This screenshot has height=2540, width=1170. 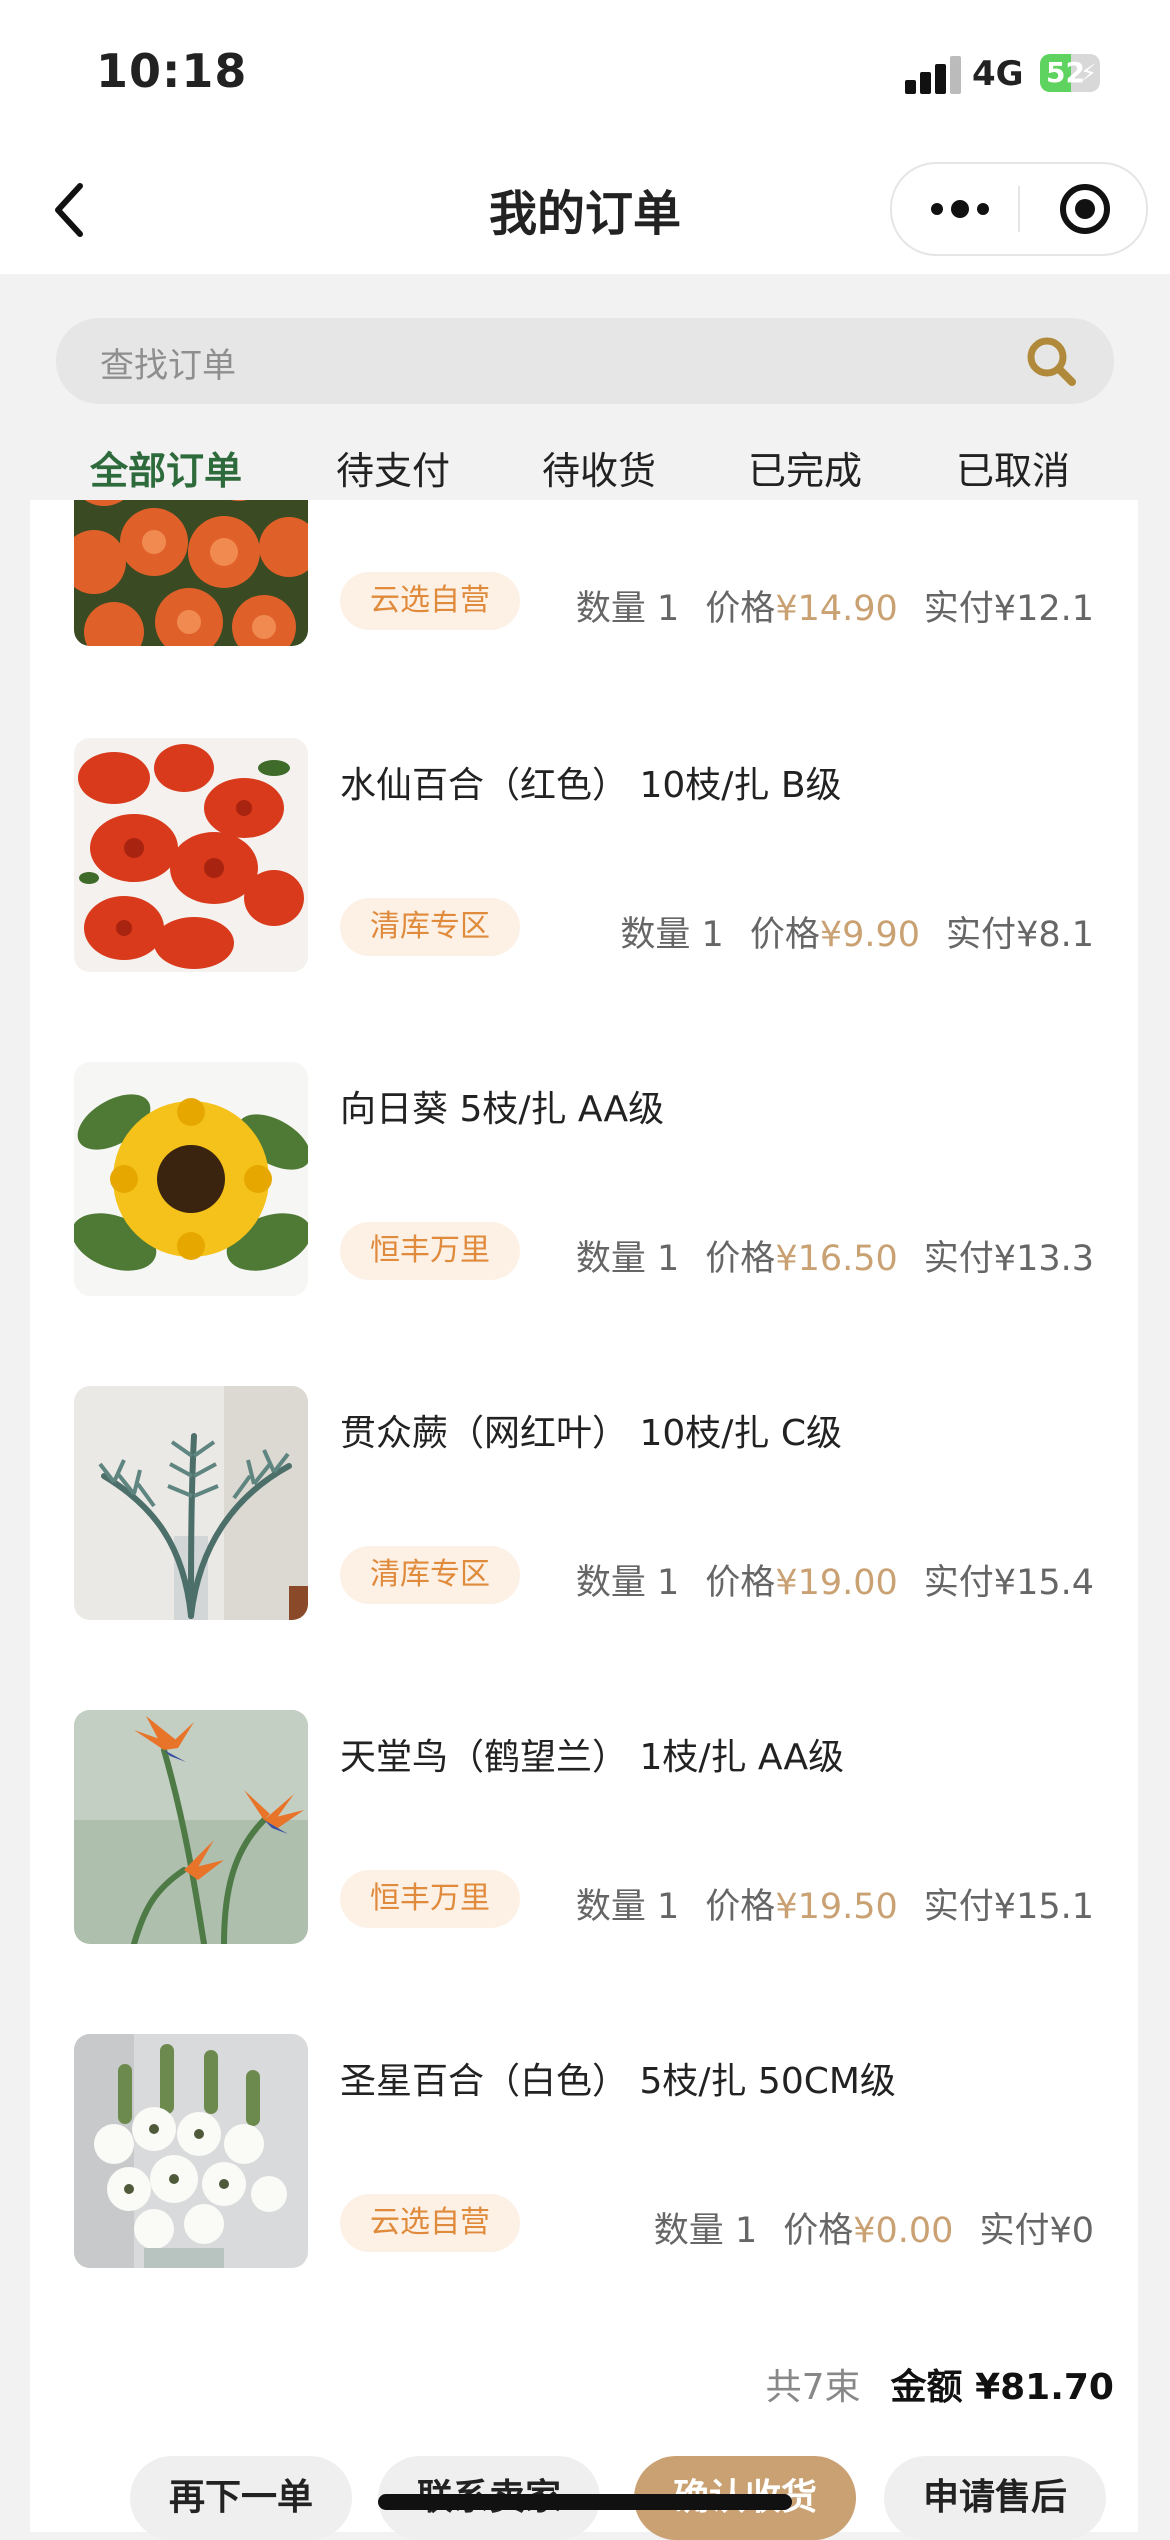 What do you see at coordinates (241, 2498) in the screenshot?
I see `reorder-button: 再下一单` at bounding box center [241, 2498].